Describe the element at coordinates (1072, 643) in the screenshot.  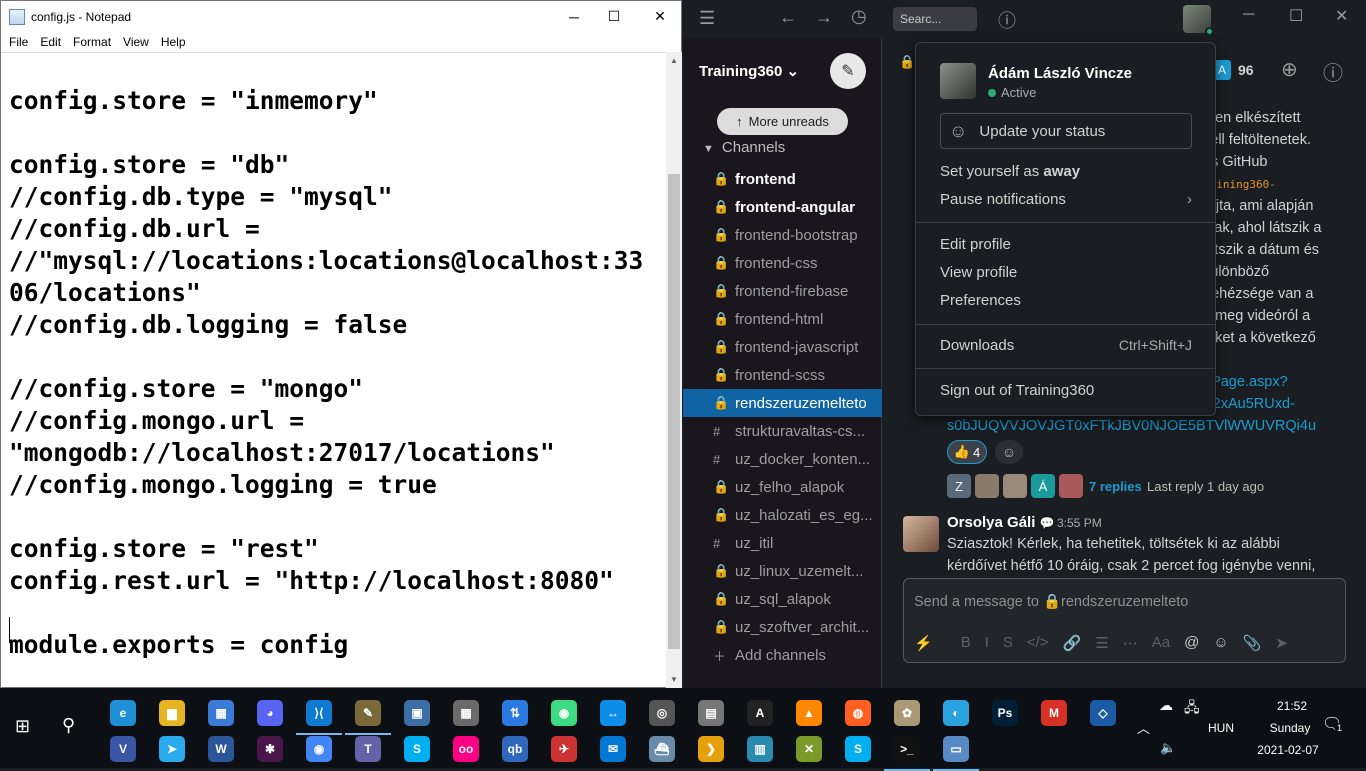
I see `link-icon: 🔗` at that location.